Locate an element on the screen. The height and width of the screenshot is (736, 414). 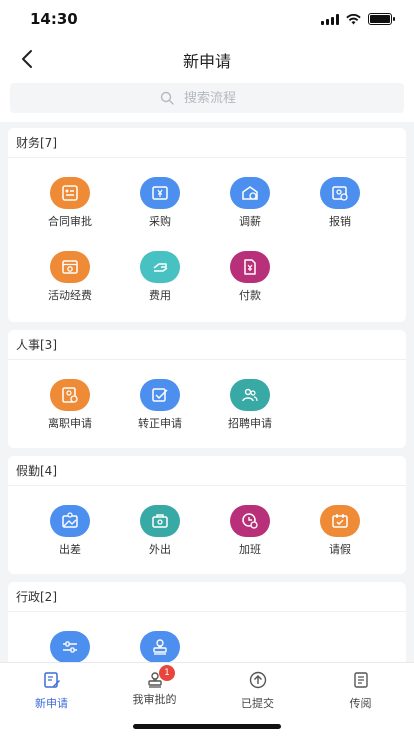
item-label: 报销 is located at coordinates (340, 221).